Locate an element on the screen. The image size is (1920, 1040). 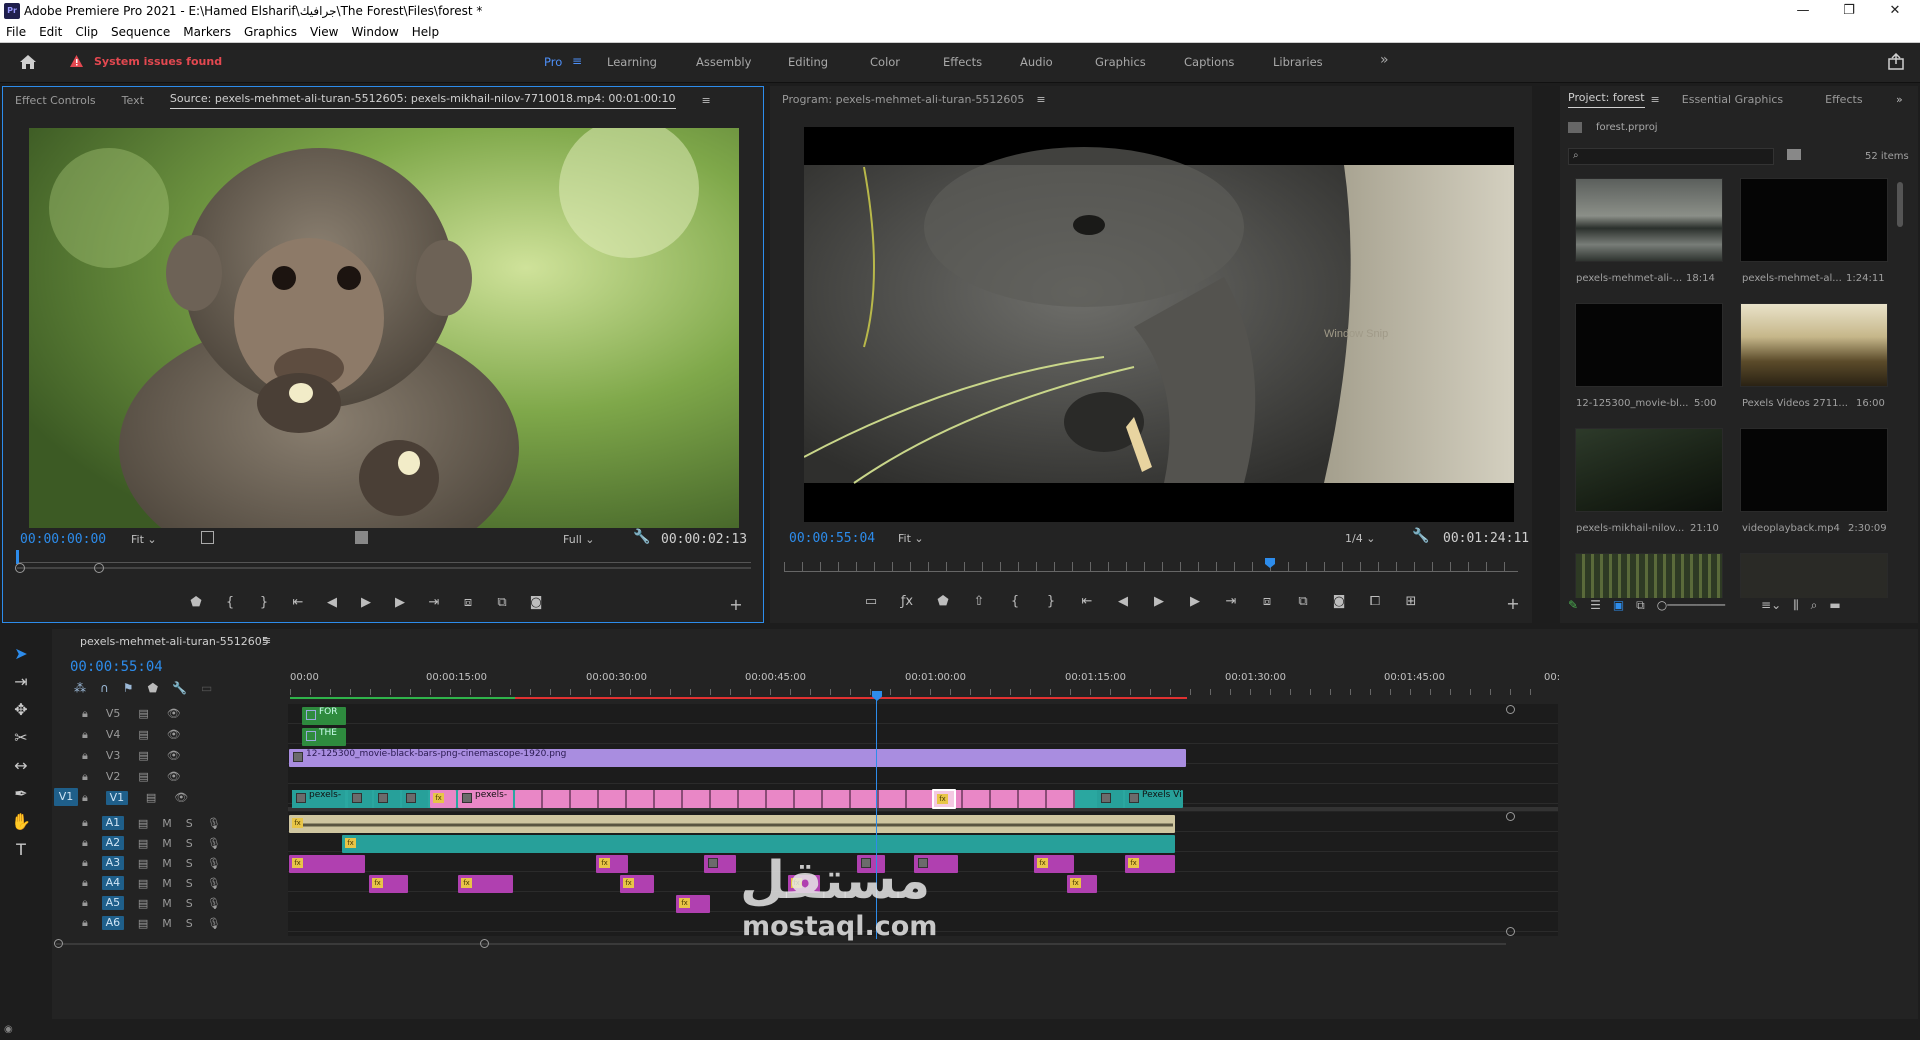
home-icon is located at coordinates (28, 62).